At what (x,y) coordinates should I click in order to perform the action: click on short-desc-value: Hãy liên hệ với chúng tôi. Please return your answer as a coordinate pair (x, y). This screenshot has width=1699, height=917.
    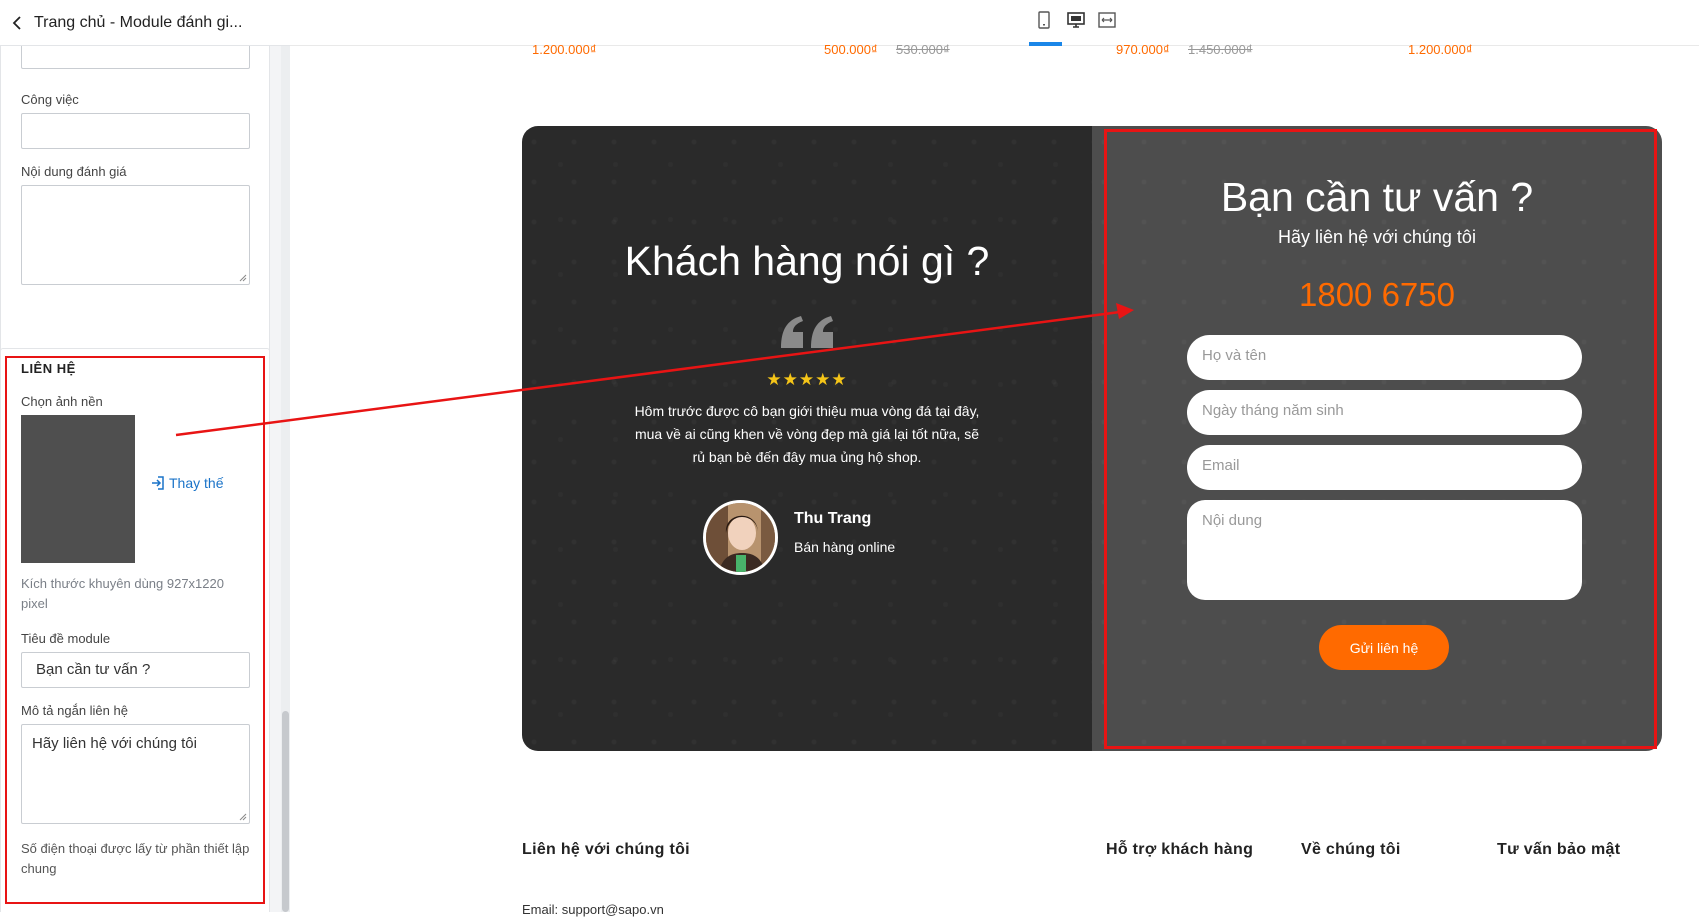
    Looking at the image, I should click on (114, 743).